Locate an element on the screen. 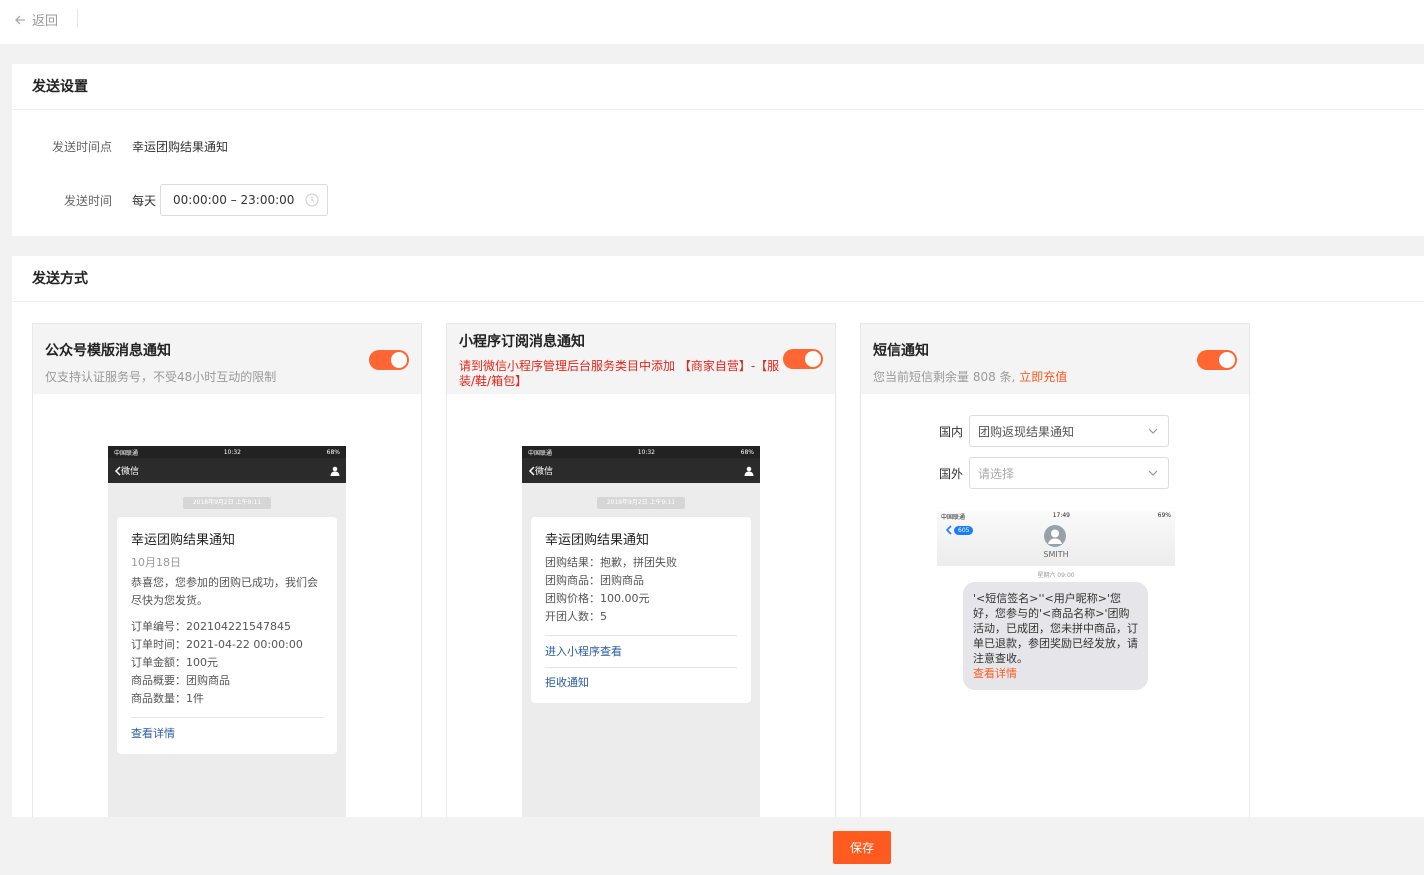  message-date: 10月18日 is located at coordinates (156, 562).